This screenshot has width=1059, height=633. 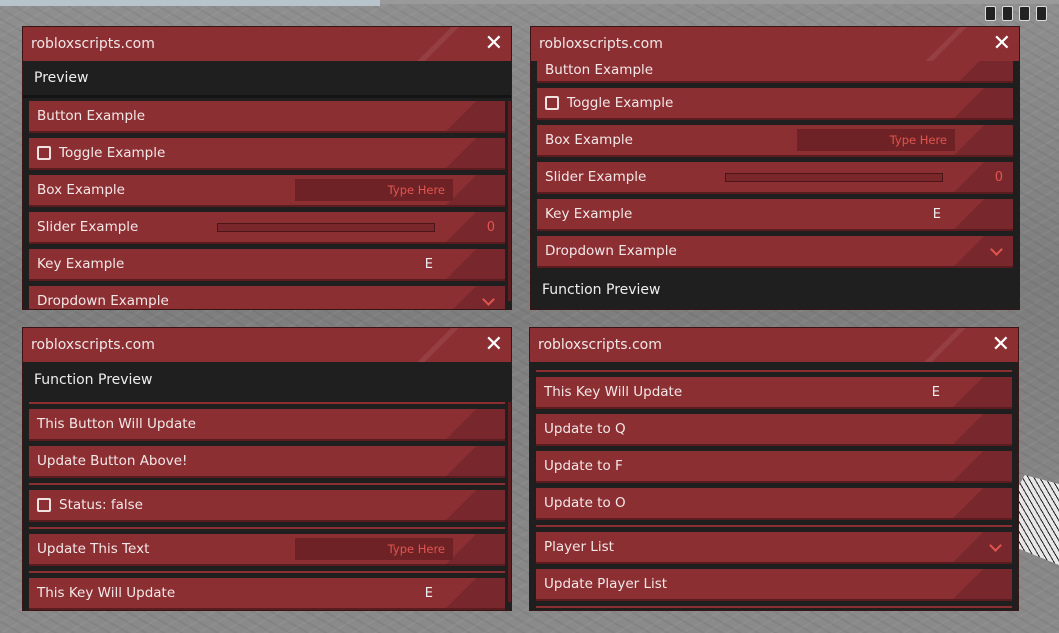 What do you see at coordinates (585, 503) in the screenshot?
I see `item-label: Update to O` at bounding box center [585, 503].